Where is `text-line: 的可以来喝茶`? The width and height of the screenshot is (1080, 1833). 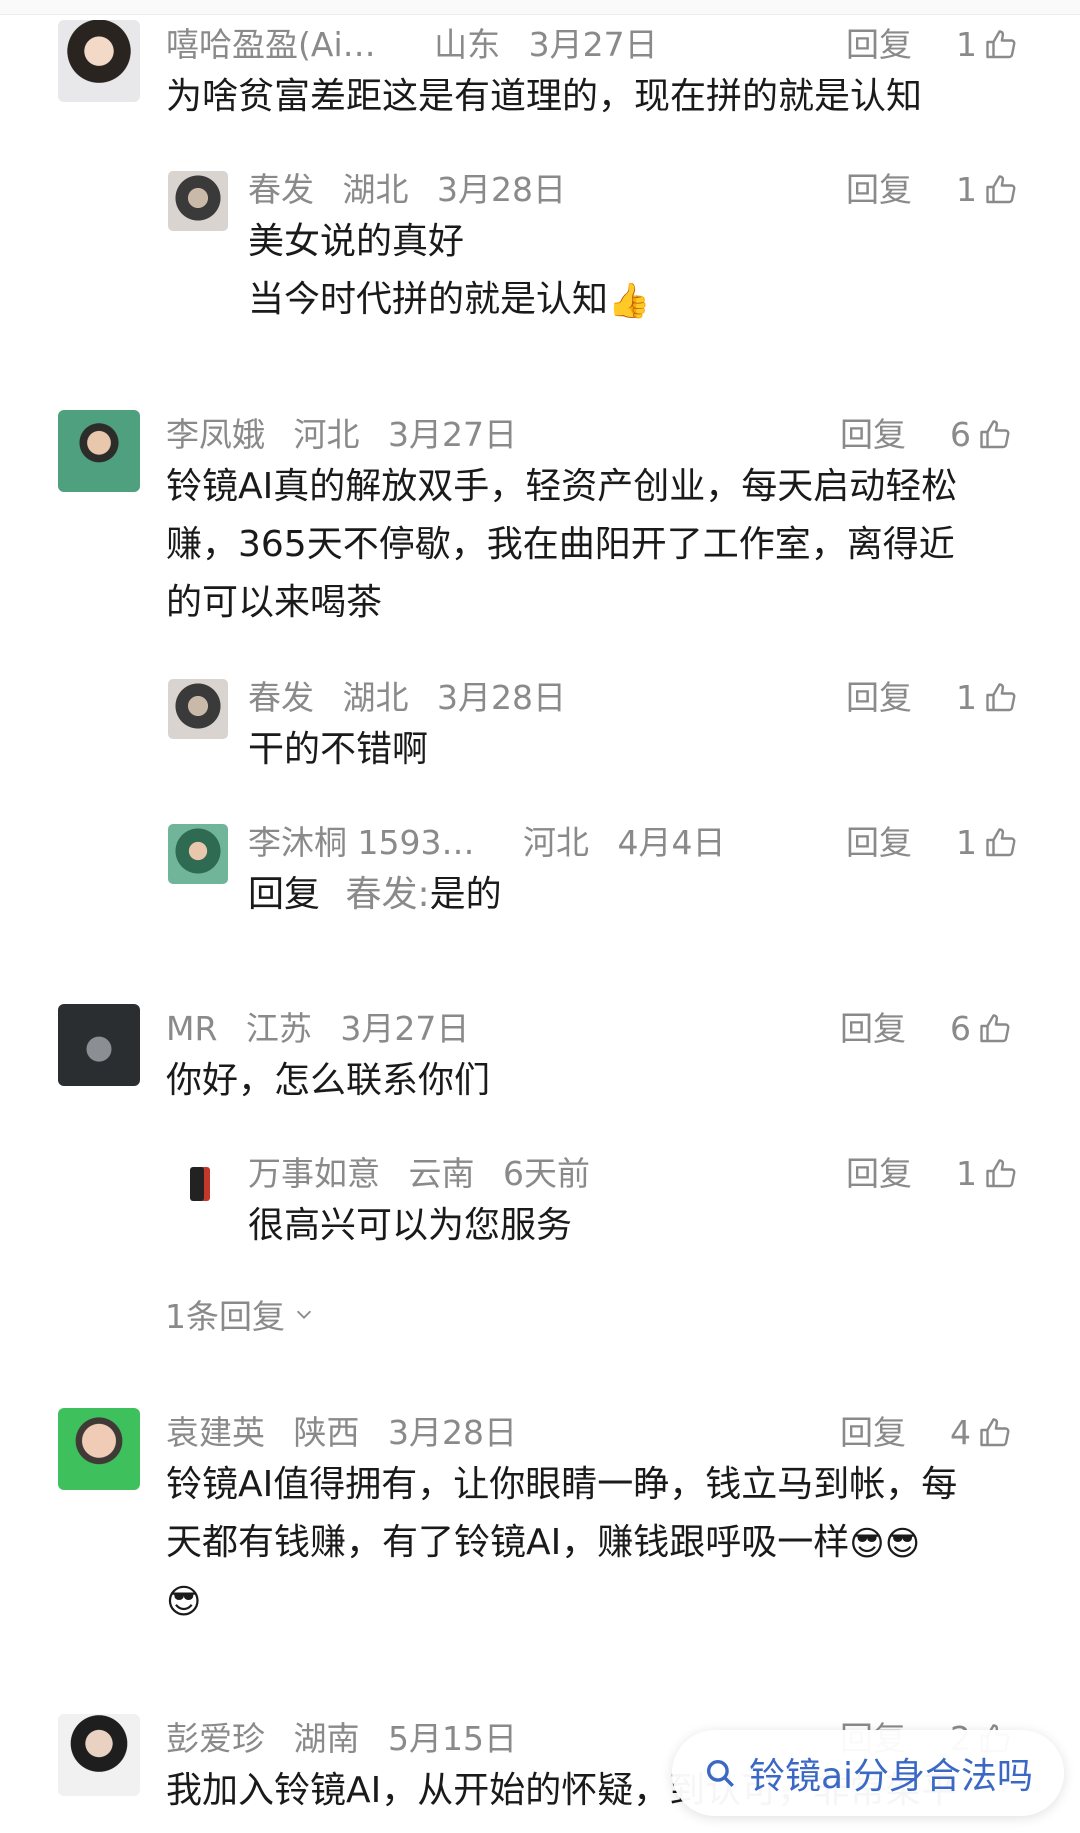 text-line: 的可以来喝茶 is located at coordinates (274, 602).